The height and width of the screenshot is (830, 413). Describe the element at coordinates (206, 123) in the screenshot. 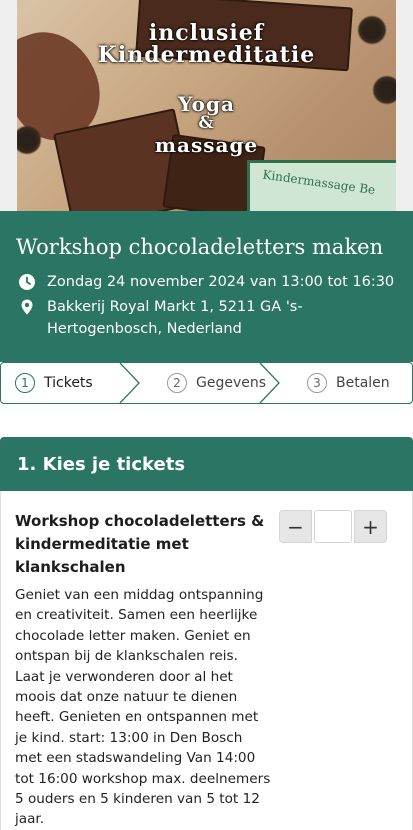

I see `banner-text-line: &` at that location.